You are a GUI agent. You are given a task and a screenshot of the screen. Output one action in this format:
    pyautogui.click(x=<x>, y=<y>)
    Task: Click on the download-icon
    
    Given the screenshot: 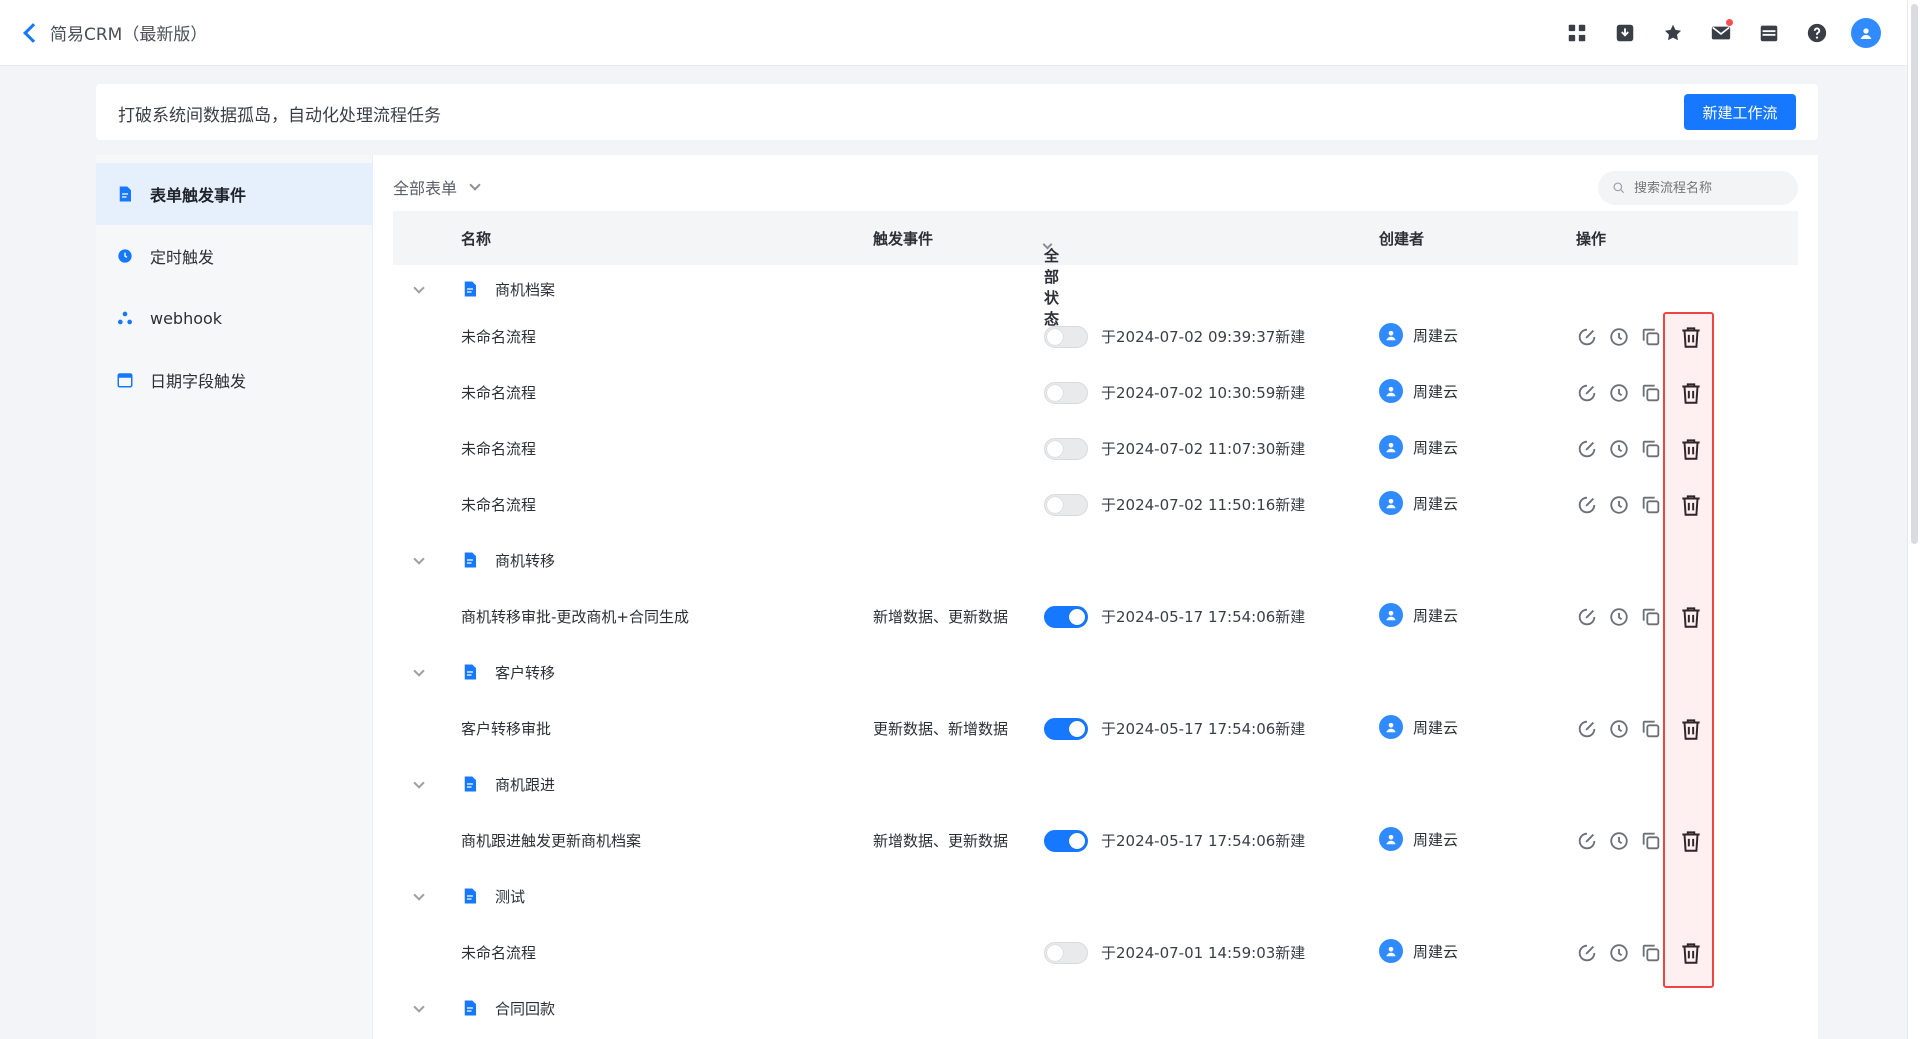 What is the action you would take?
    pyautogui.click(x=1625, y=33)
    